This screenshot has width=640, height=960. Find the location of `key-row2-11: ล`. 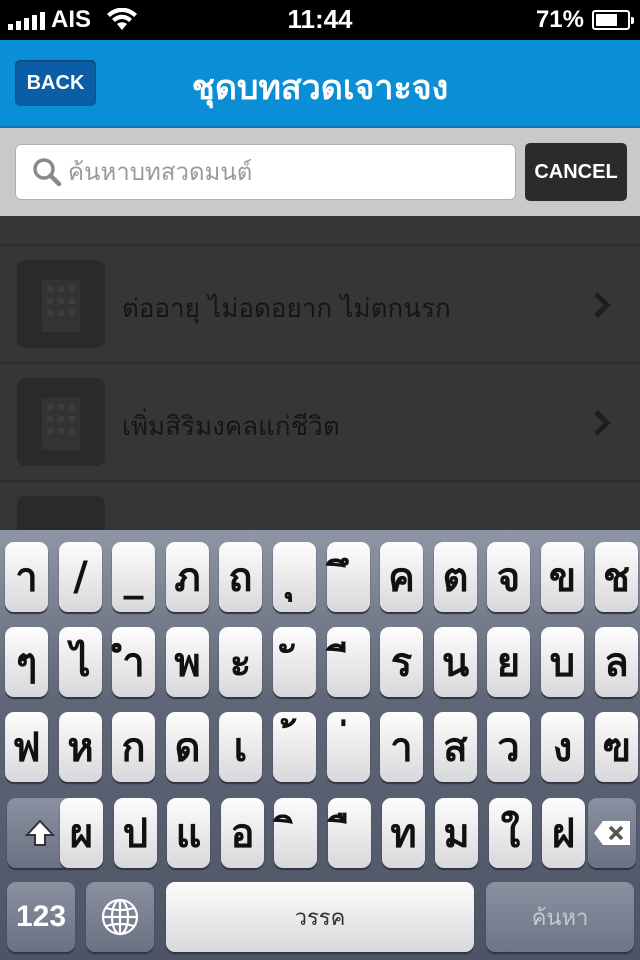

key-row2-11: ล is located at coordinates (616, 662).